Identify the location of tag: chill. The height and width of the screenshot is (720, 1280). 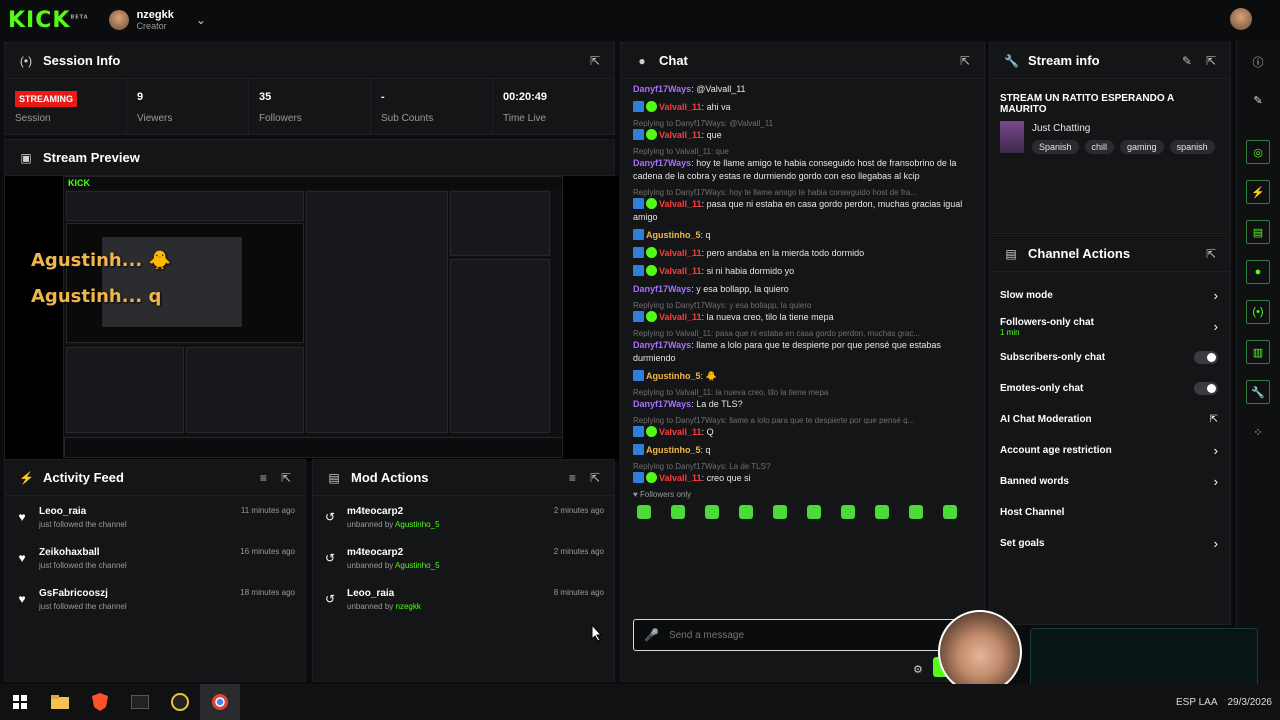
(1099, 147).